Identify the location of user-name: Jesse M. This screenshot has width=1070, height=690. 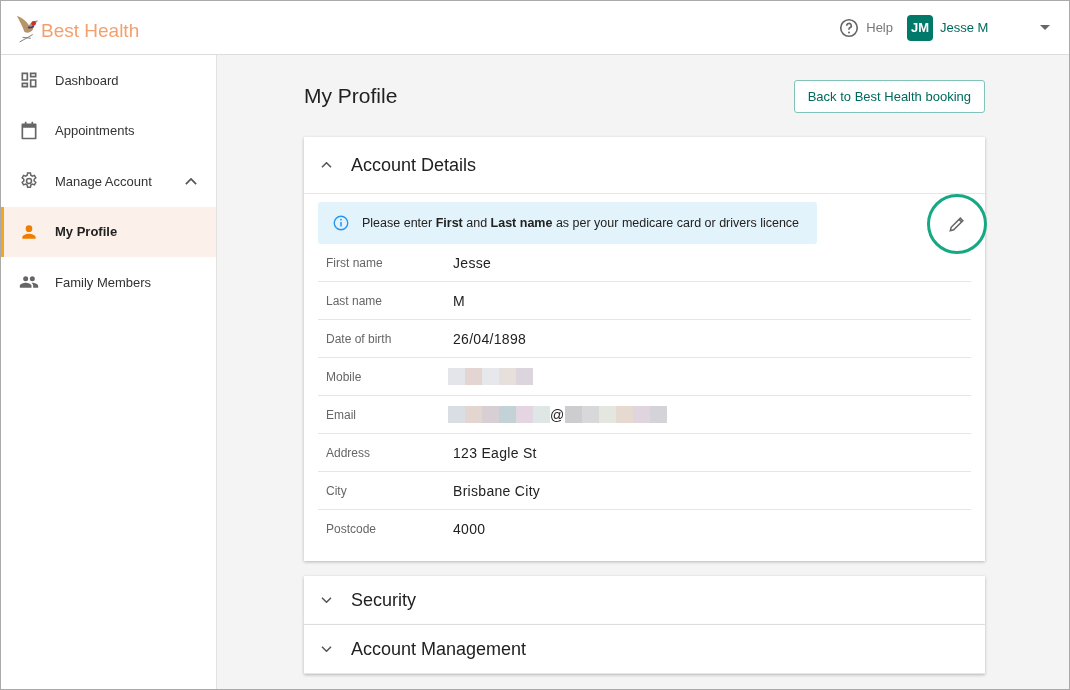
(986, 27).